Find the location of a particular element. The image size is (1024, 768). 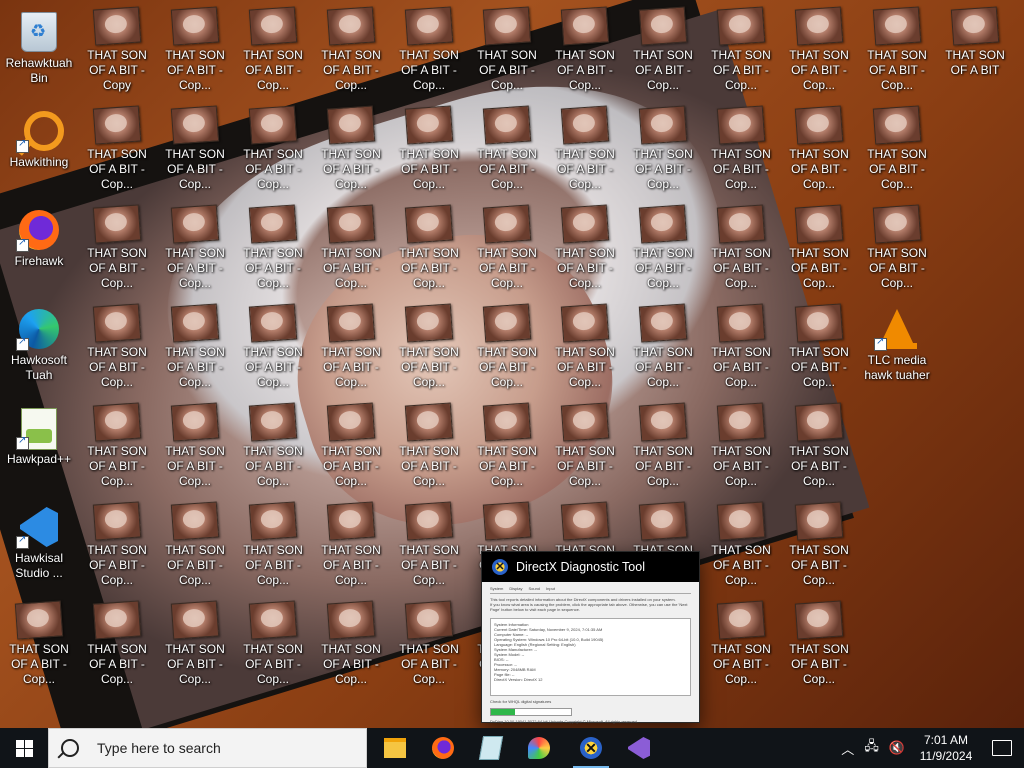

taskbar-directx: ✕ is located at coordinates (591, 748).